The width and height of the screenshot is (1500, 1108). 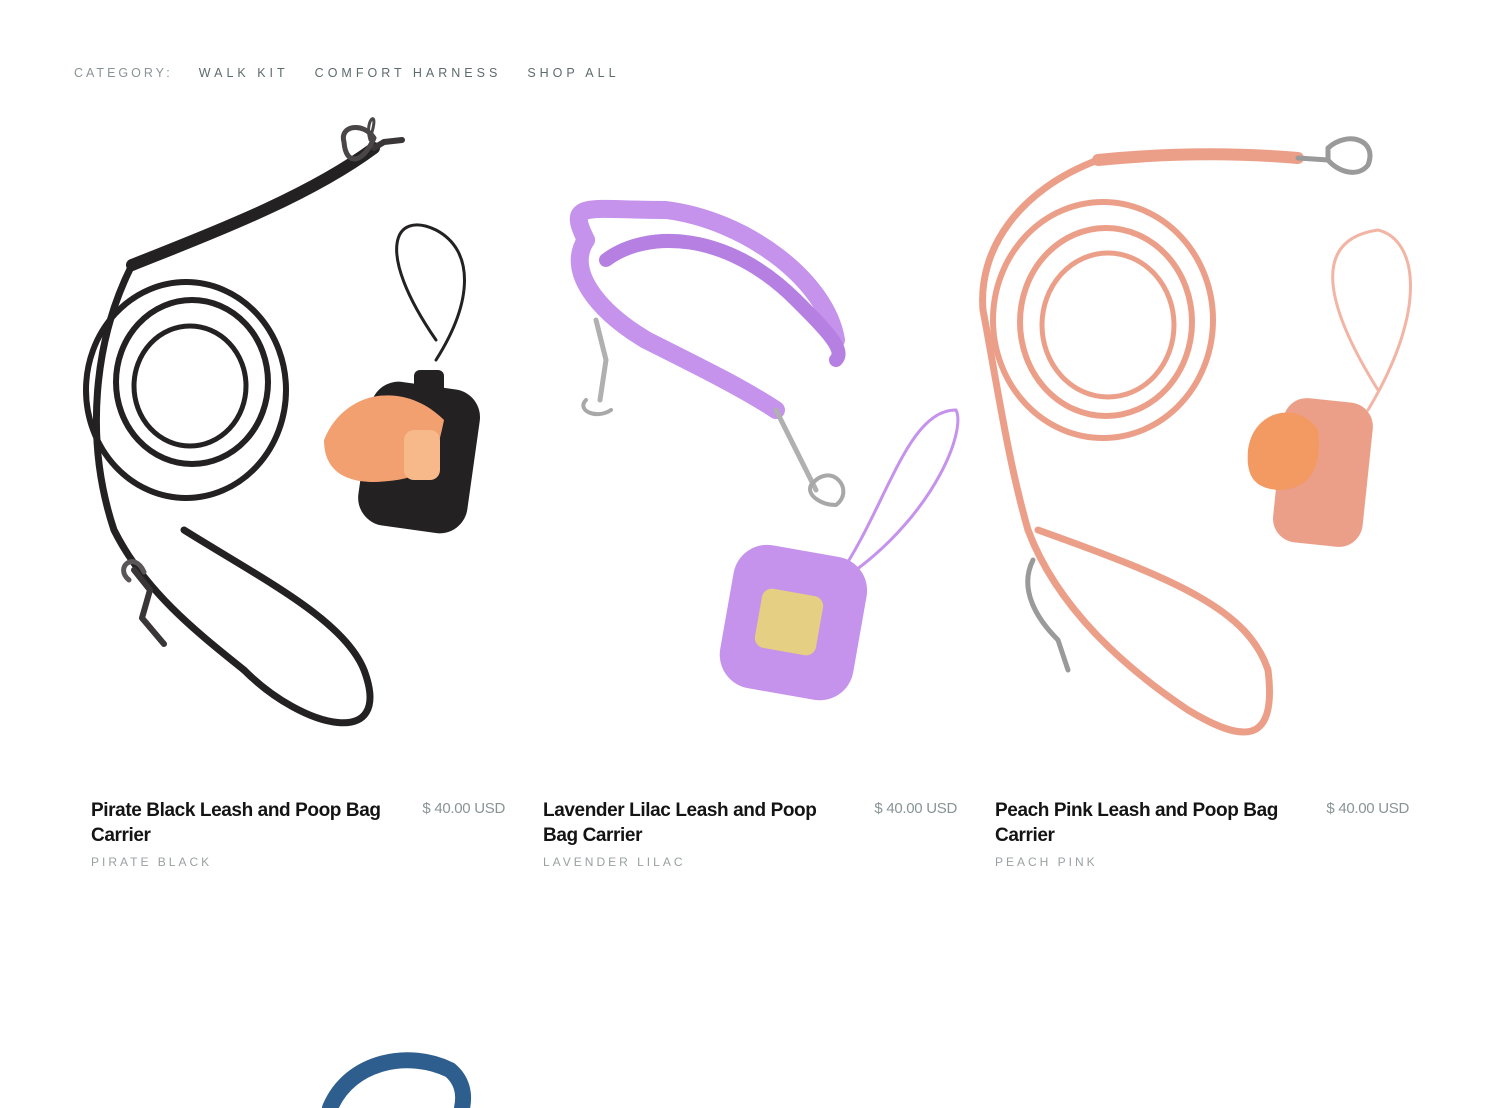 I want to click on product-title: Peach Pink Leash and Poop Bag Carrier, so click(x=1145, y=823).